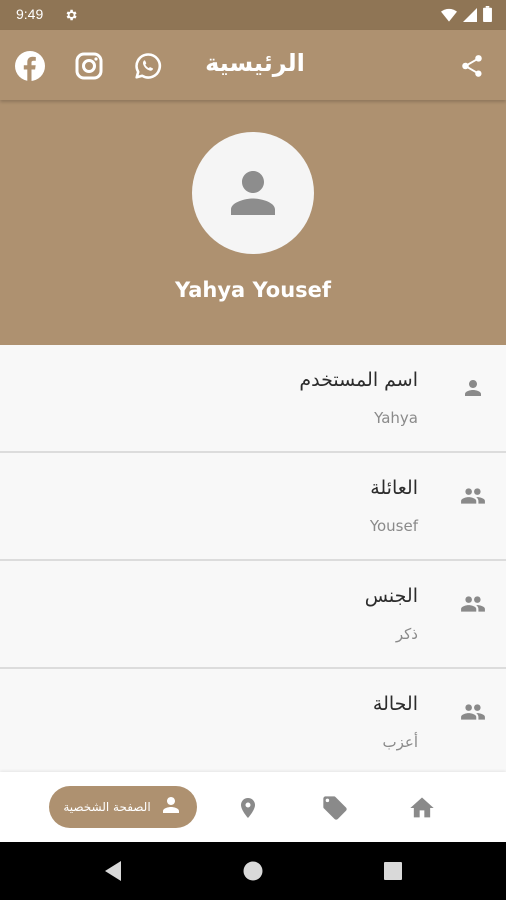 Image resolution: width=506 pixels, height=900 pixels. I want to click on person-icon, so click(473, 388).